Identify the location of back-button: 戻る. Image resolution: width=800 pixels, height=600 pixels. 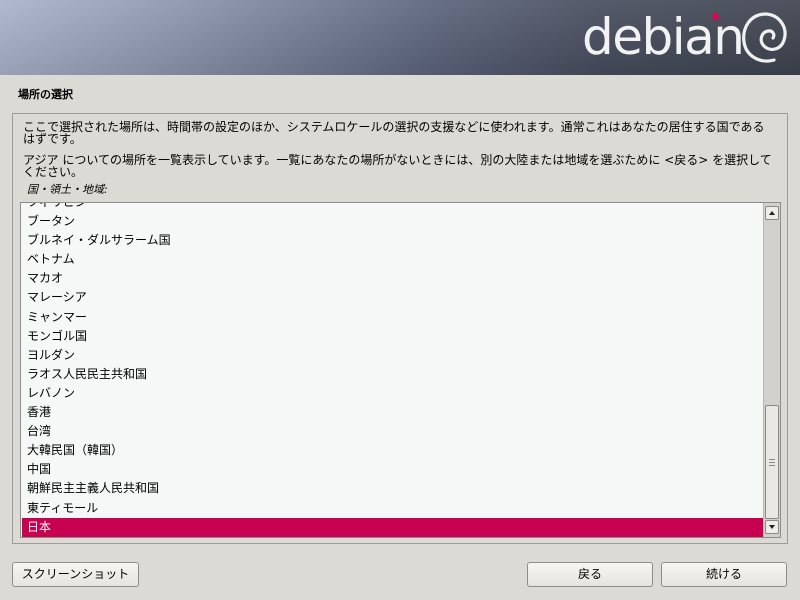
(590, 574).